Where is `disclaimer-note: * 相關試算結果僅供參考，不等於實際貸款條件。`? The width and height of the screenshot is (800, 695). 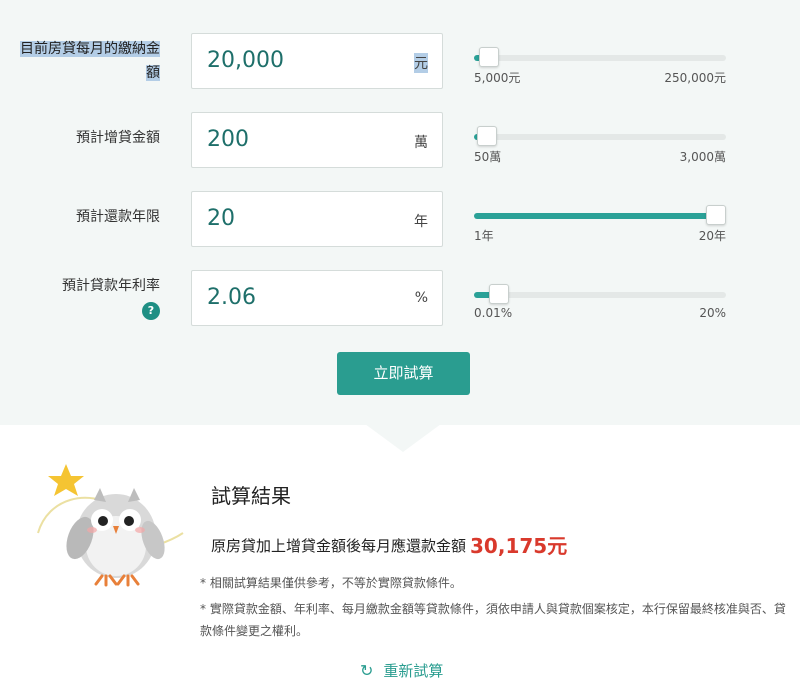
disclaimer-note: * 相關試算結果僅供參考，不等於實際貸款條件。 is located at coordinates (331, 583).